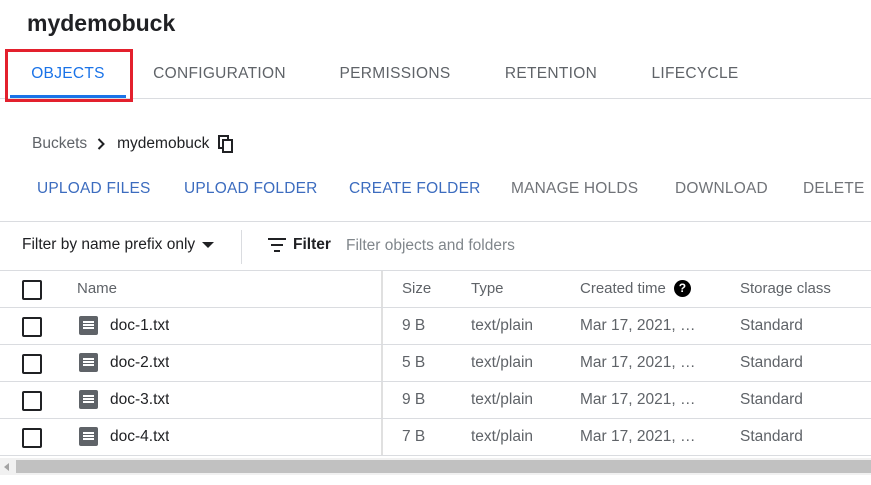 The width and height of the screenshot is (871, 485). Describe the element at coordinates (59, 144) in the screenshot. I see `breadcrumb-buckets-link: Buckets` at that location.